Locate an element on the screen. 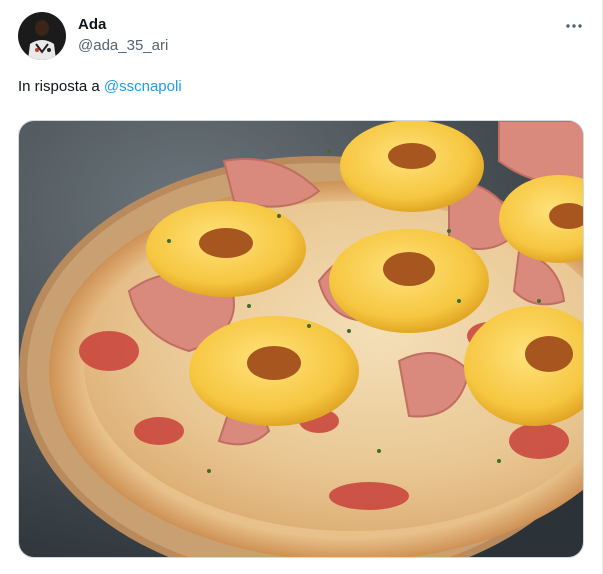  reply-context: In risposta a @sscnapoli is located at coordinates (100, 87).